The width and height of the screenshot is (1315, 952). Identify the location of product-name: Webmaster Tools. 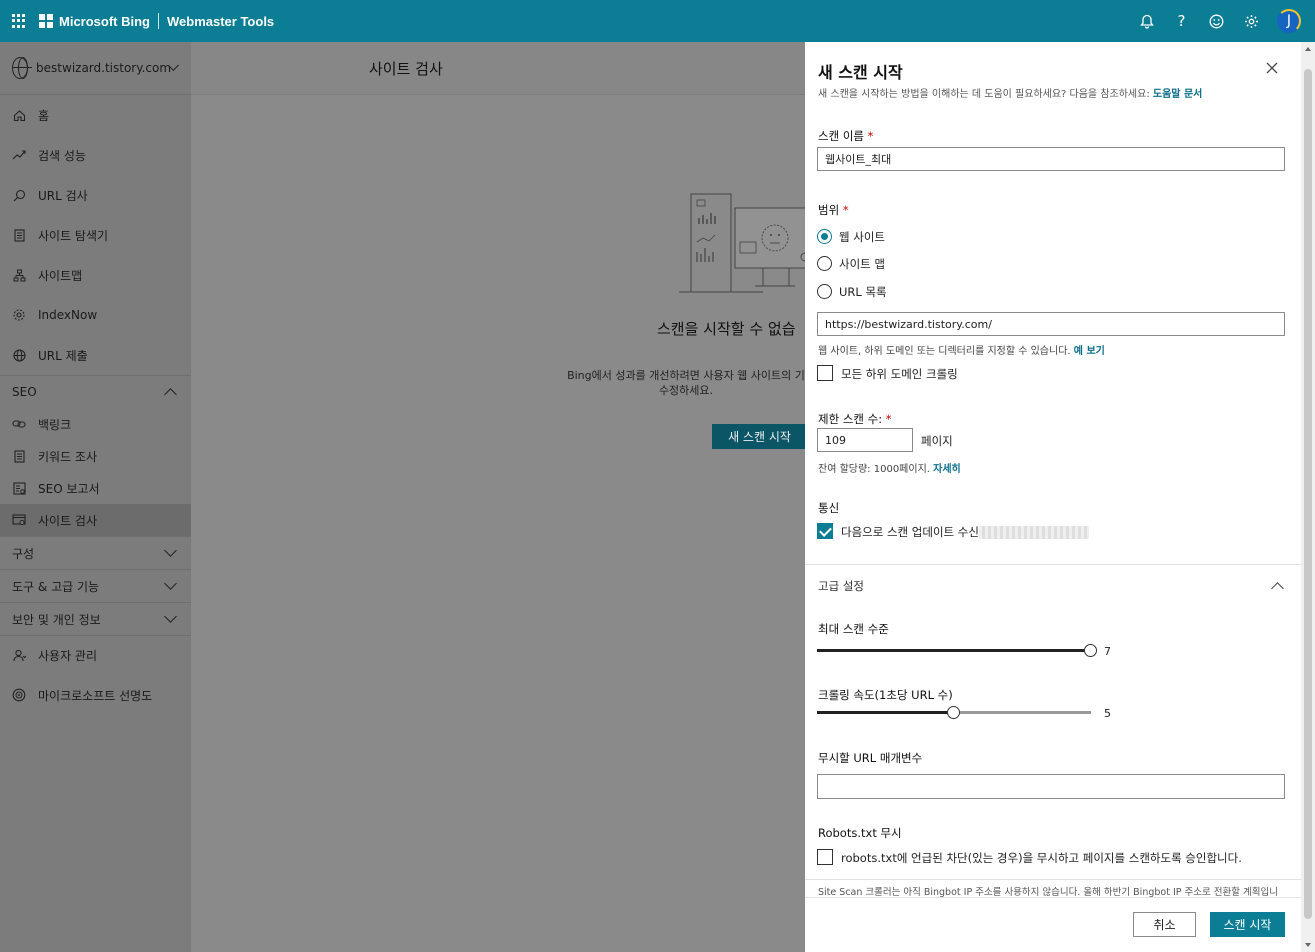
(220, 21).